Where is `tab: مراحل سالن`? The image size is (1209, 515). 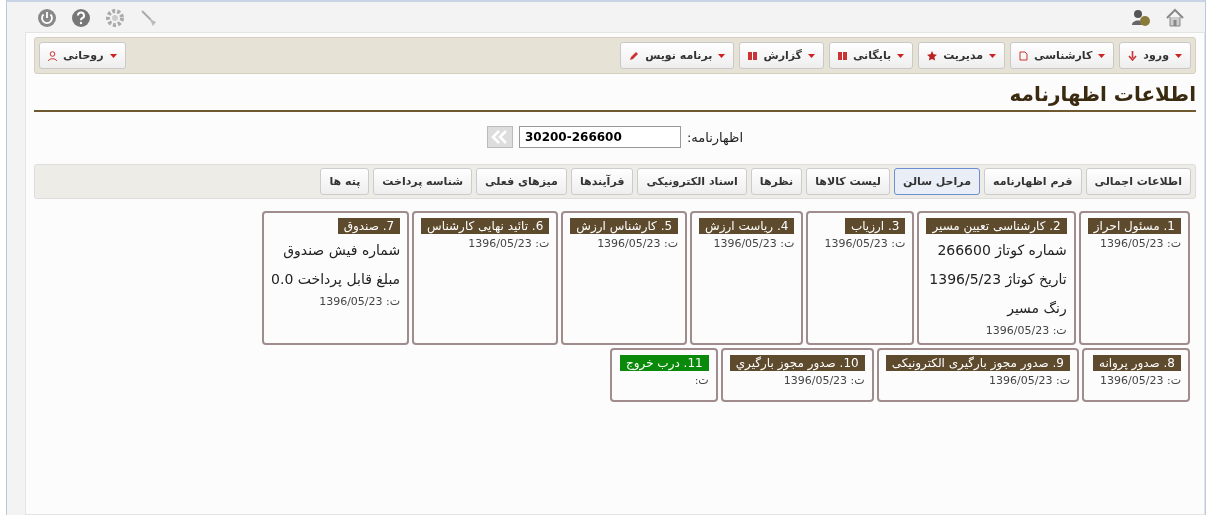
tab: مراحل سالن is located at coordinates (937, 181).